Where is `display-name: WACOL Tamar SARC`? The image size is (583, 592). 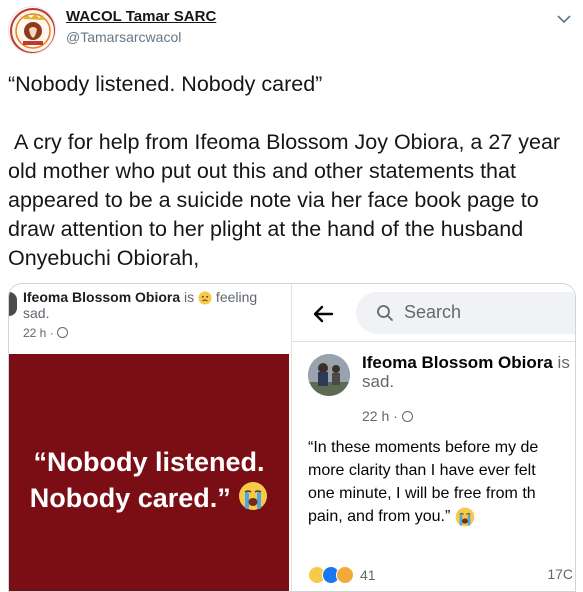
display-name: WACOL Tamar SARC is located at coordinates (141, 16).